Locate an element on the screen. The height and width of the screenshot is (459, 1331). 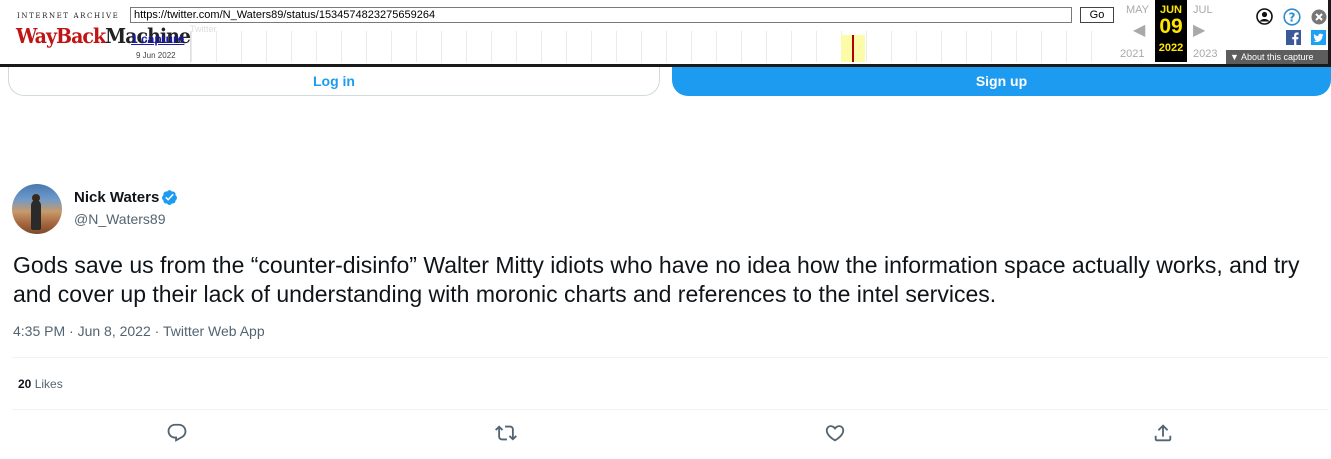
about-capture-label: About this capture is located at coordinates (1277, 57).